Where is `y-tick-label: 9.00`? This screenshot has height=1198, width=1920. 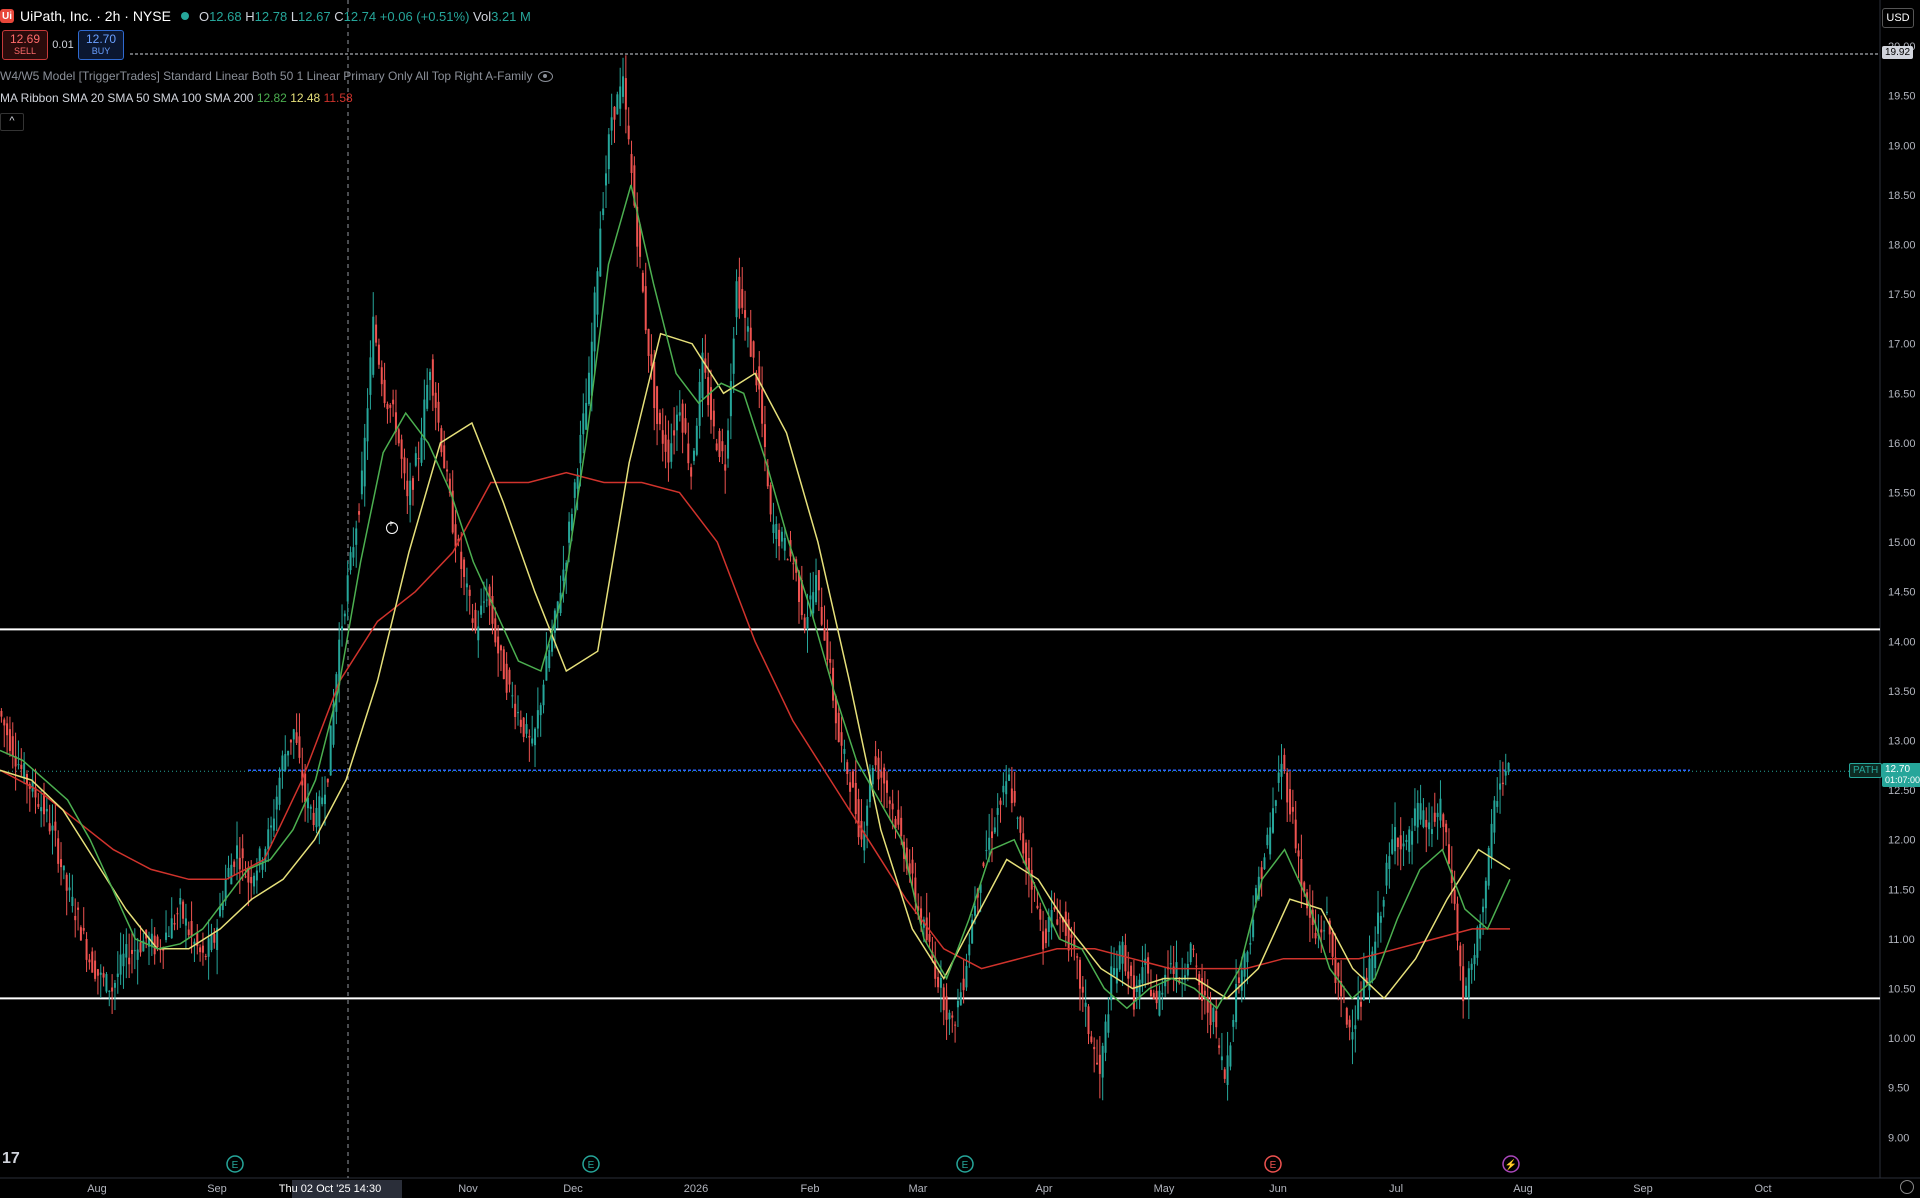
y-tick-label: 9.00 is located at coordinates (1898, 1138).